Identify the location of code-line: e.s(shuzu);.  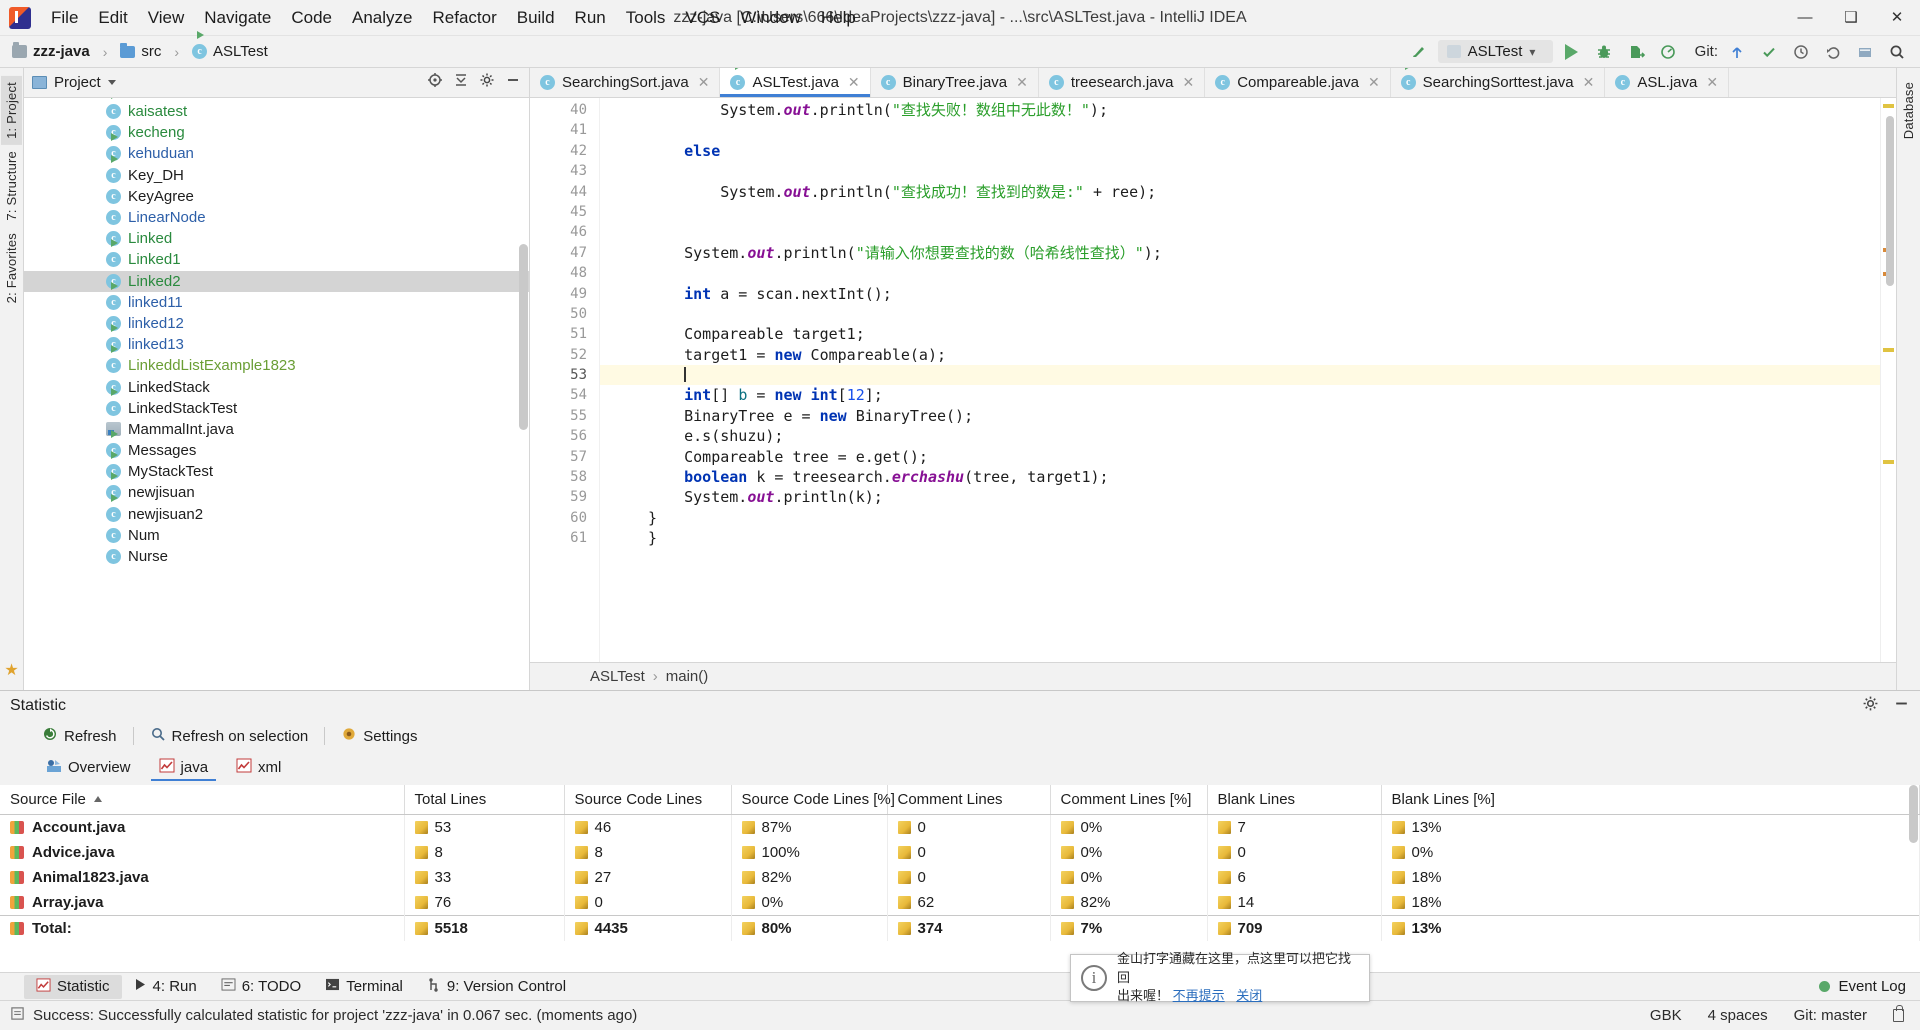
(1240, 436).